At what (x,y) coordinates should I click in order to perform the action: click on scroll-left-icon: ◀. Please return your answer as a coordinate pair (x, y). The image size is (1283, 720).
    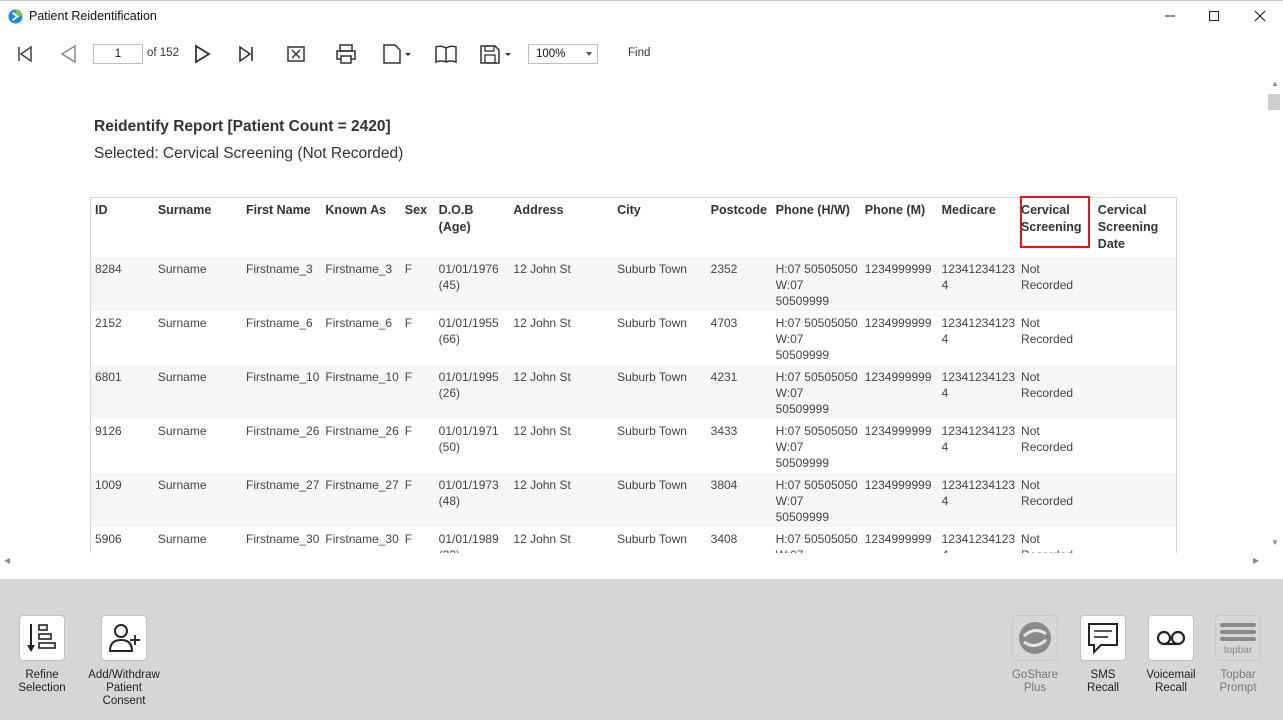
    Looking at the image, I should click on (7, 560).